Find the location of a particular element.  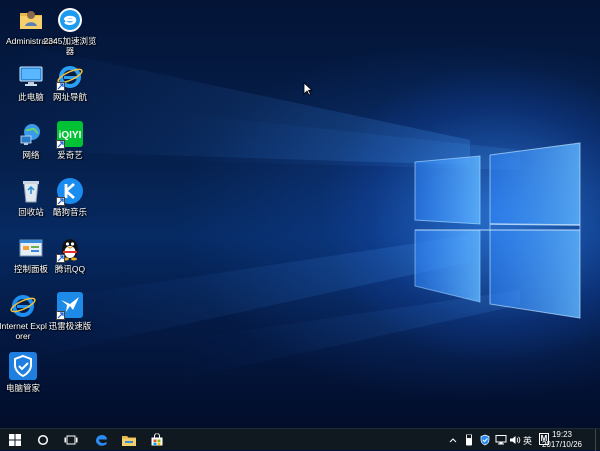

start-button is located at coordinates (15, 440).